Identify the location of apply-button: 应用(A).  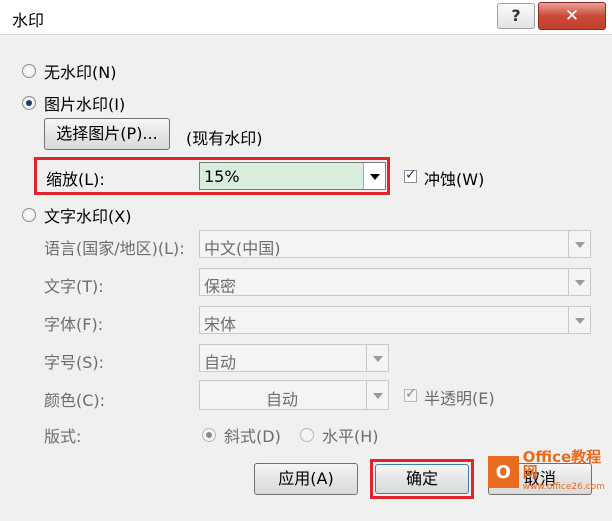
(306, 479).